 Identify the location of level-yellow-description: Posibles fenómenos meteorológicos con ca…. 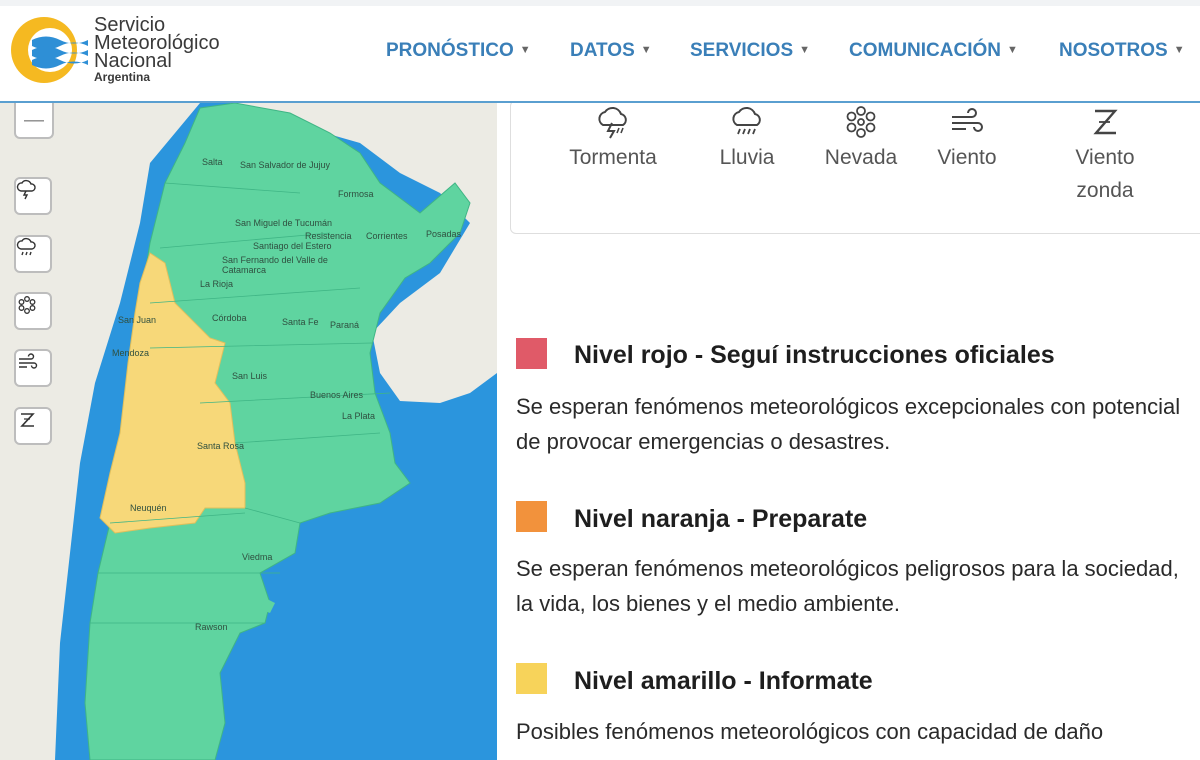
(810, 731).